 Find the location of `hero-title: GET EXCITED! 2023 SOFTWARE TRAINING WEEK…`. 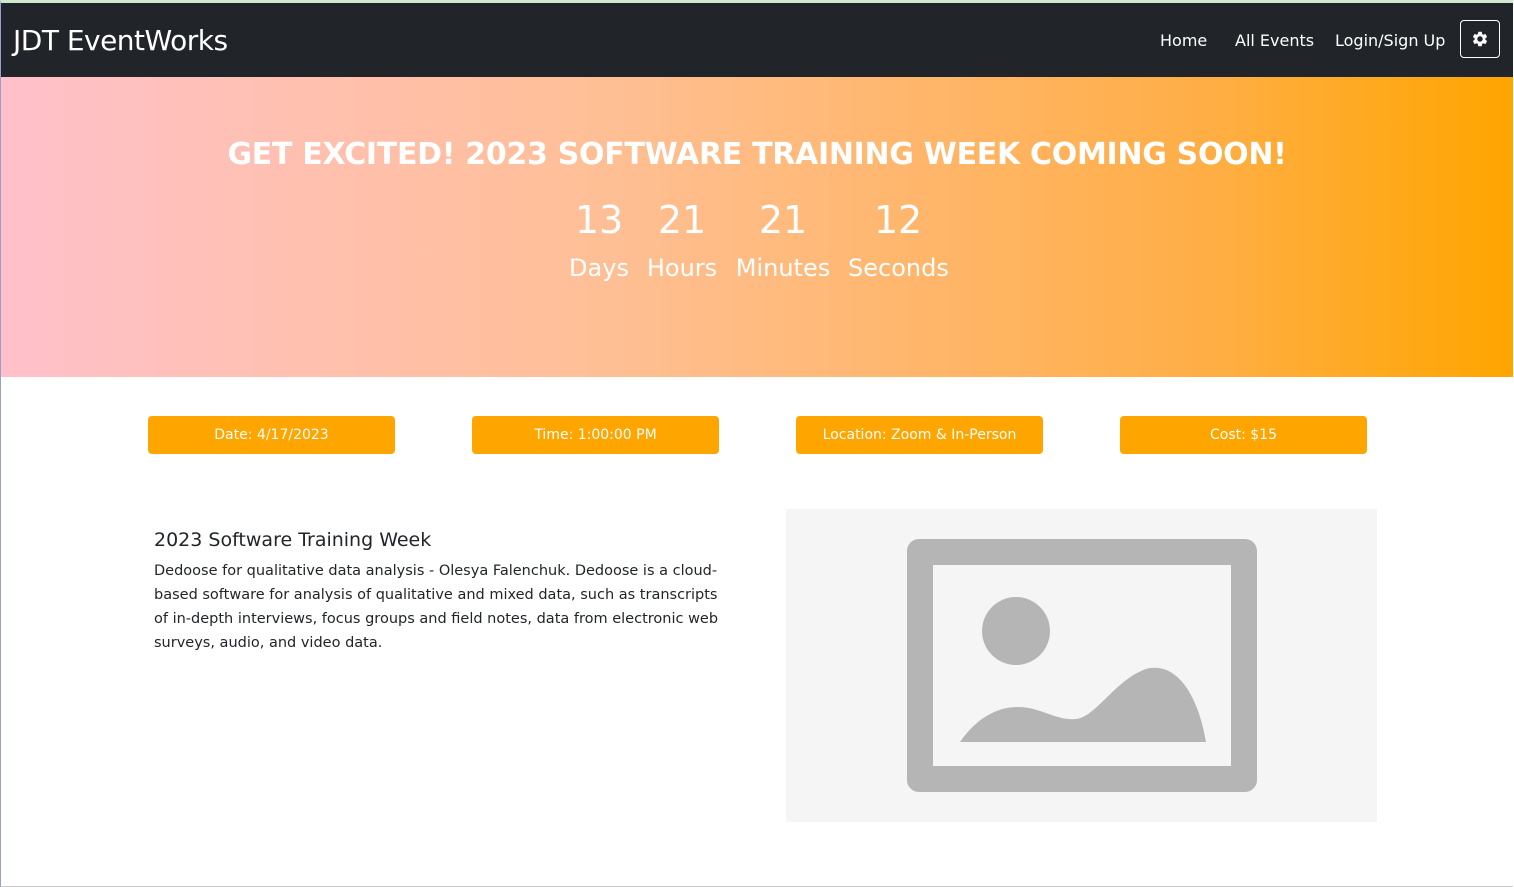

hero-title: GET EXCITED! 2023 SOFTWARE TRAINING WEEK… is located at coordinates (757, 154).